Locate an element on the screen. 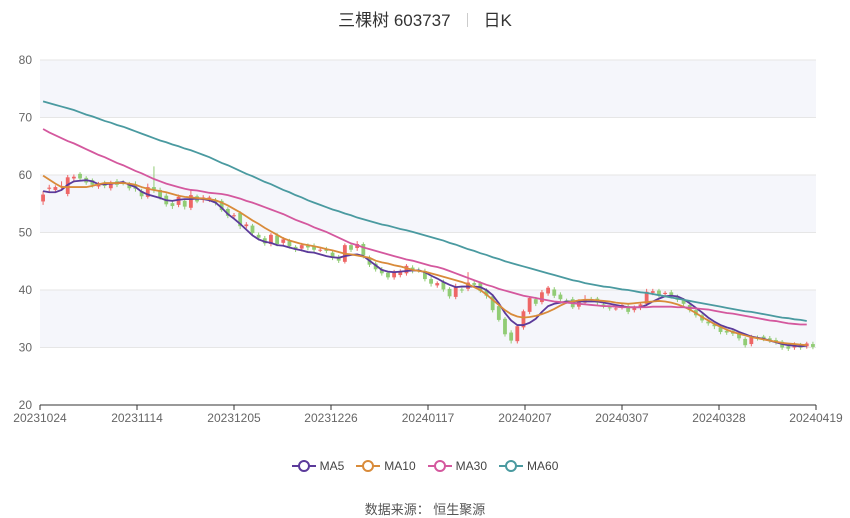 The image size is (850, 518). legend-item-ma30: MA30 is located at coordinates (457, 466).